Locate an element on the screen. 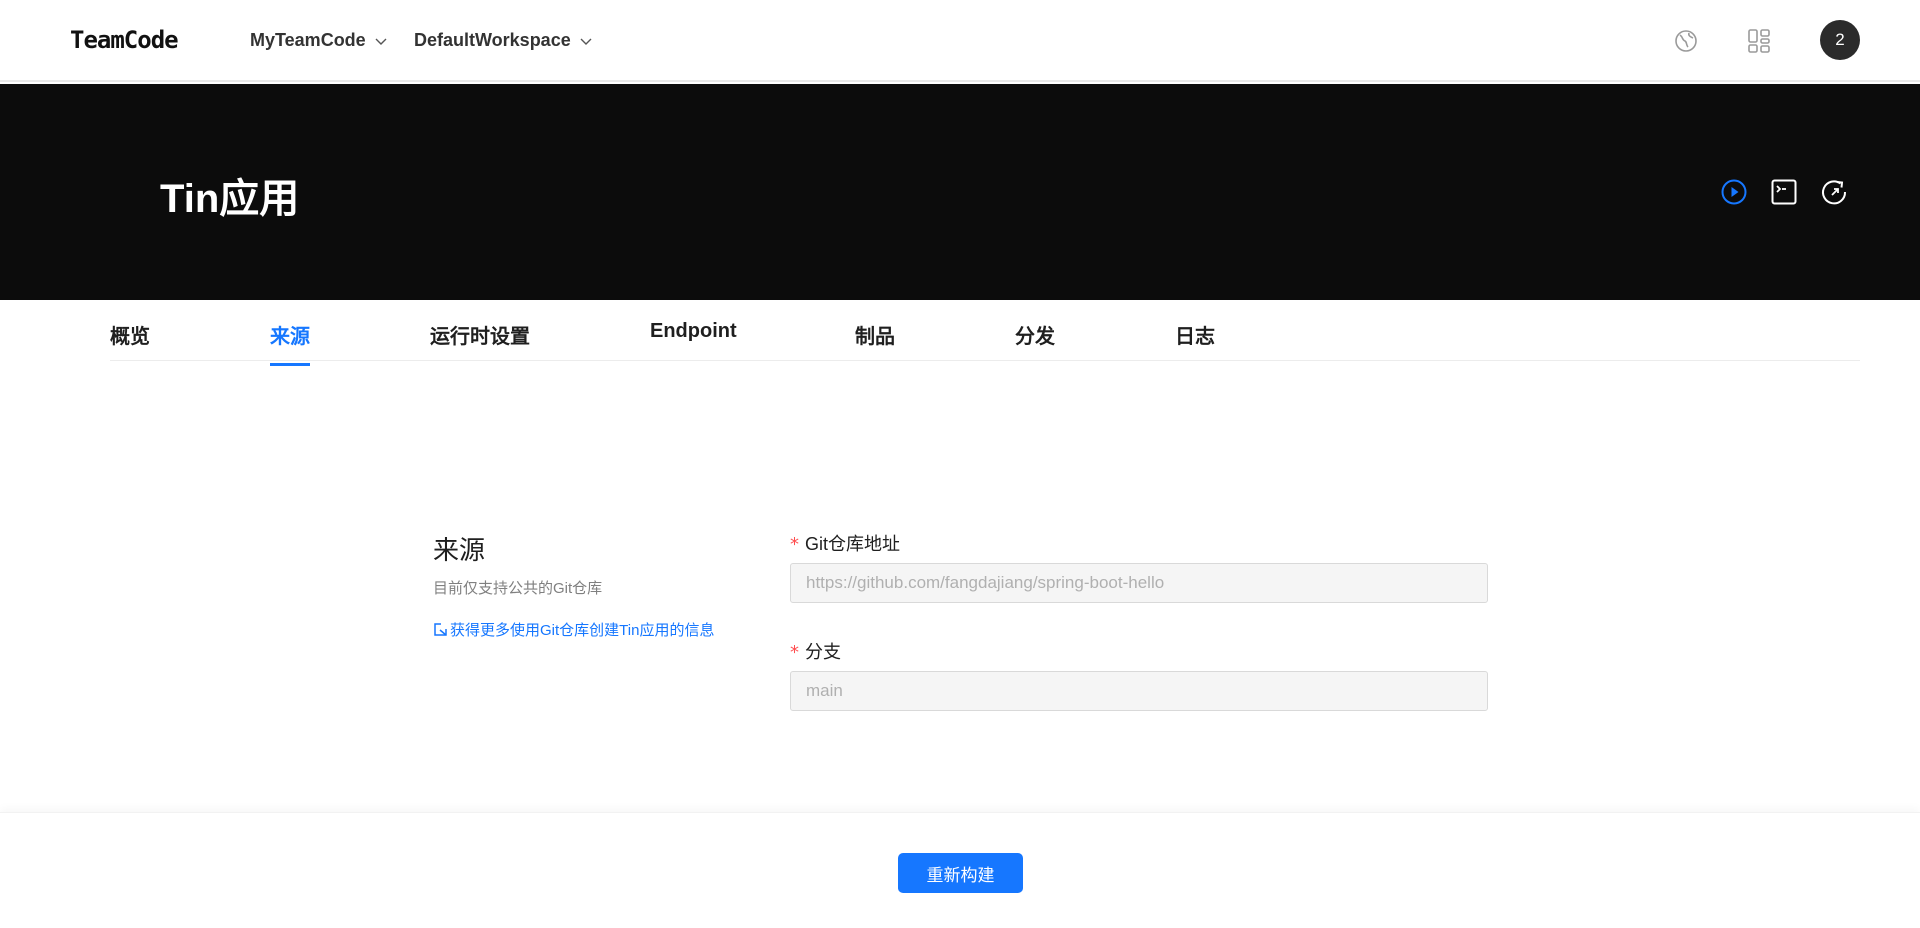 The height and width of the screenshot is (928, 1920). globe-icon is located at coordinates (1686, 41).